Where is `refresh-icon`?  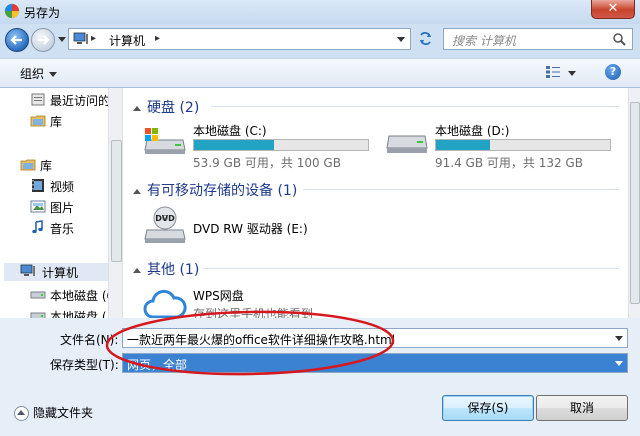 refresh-icon is located at coordinates (425, 39).